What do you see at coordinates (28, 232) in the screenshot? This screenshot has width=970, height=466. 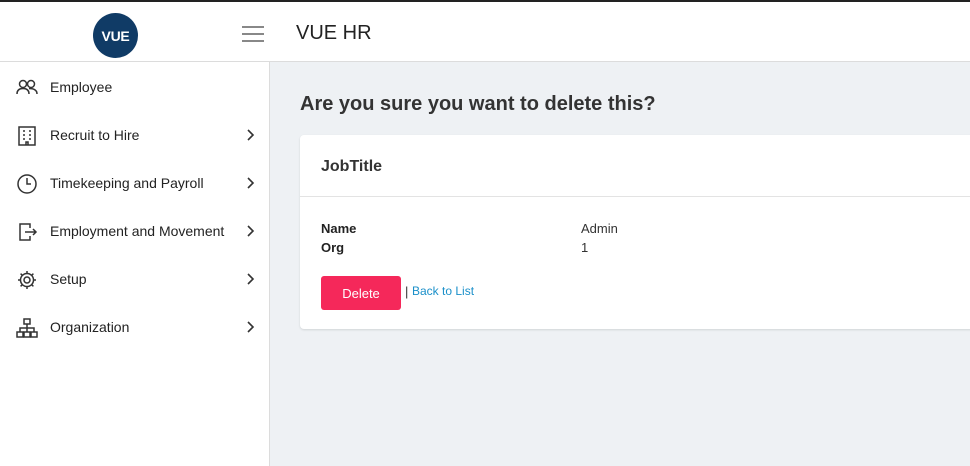 I see `exit-icon` at bounding box center [28, 232].